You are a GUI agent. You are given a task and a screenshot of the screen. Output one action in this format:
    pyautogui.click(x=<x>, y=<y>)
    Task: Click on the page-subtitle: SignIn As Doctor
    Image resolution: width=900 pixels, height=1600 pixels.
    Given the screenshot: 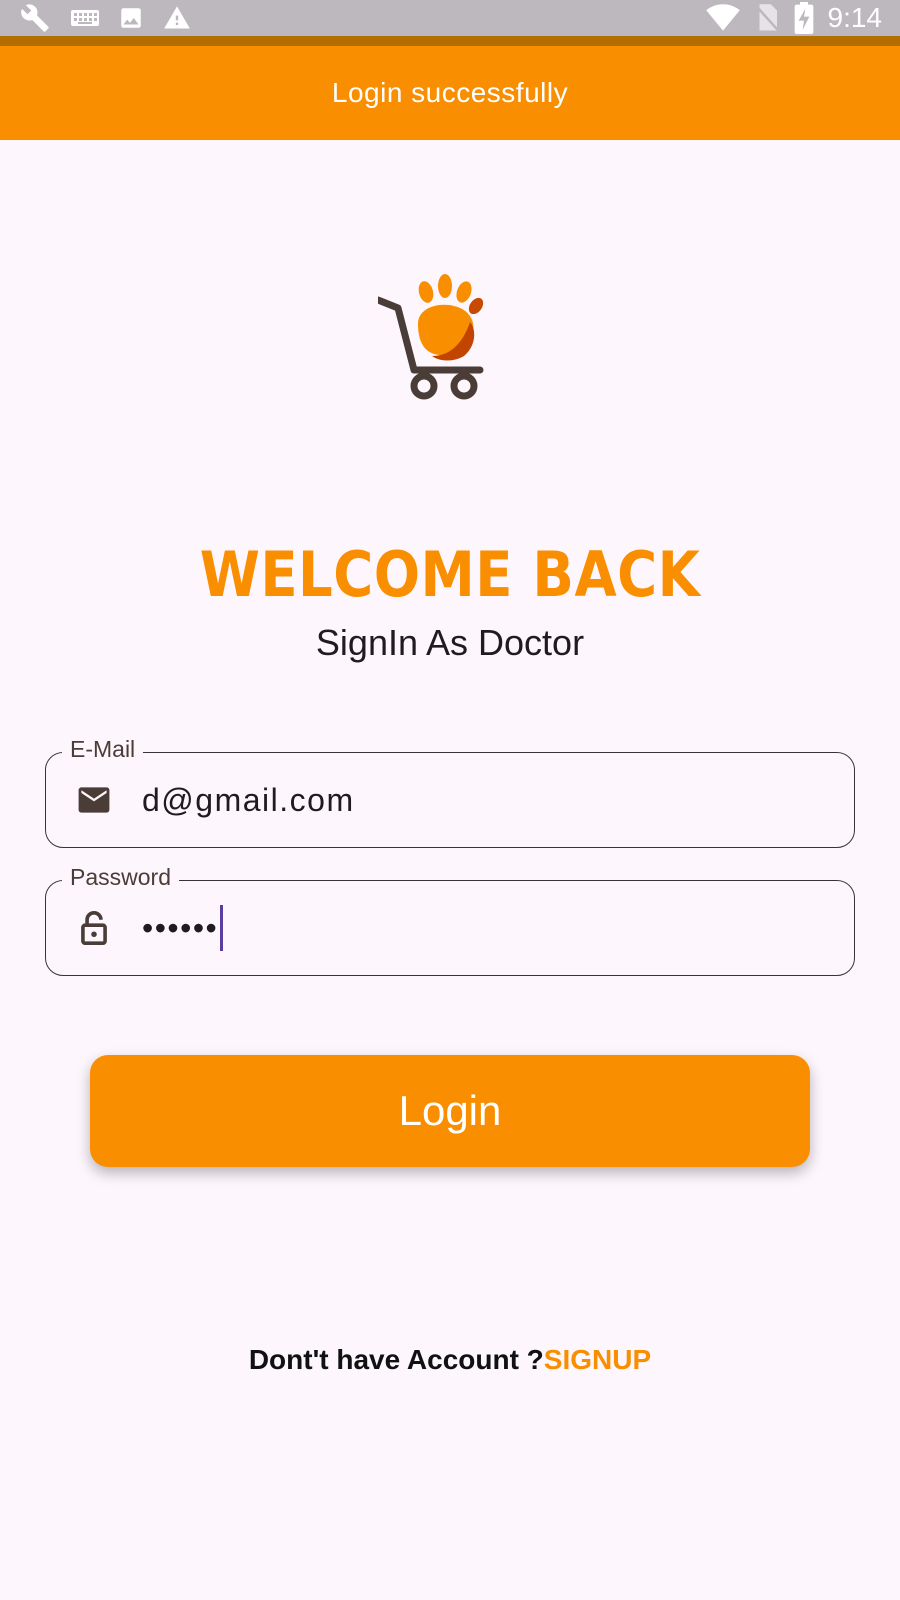 What is the action you would take?
    pyautogui.click(x=450, y=642)
    